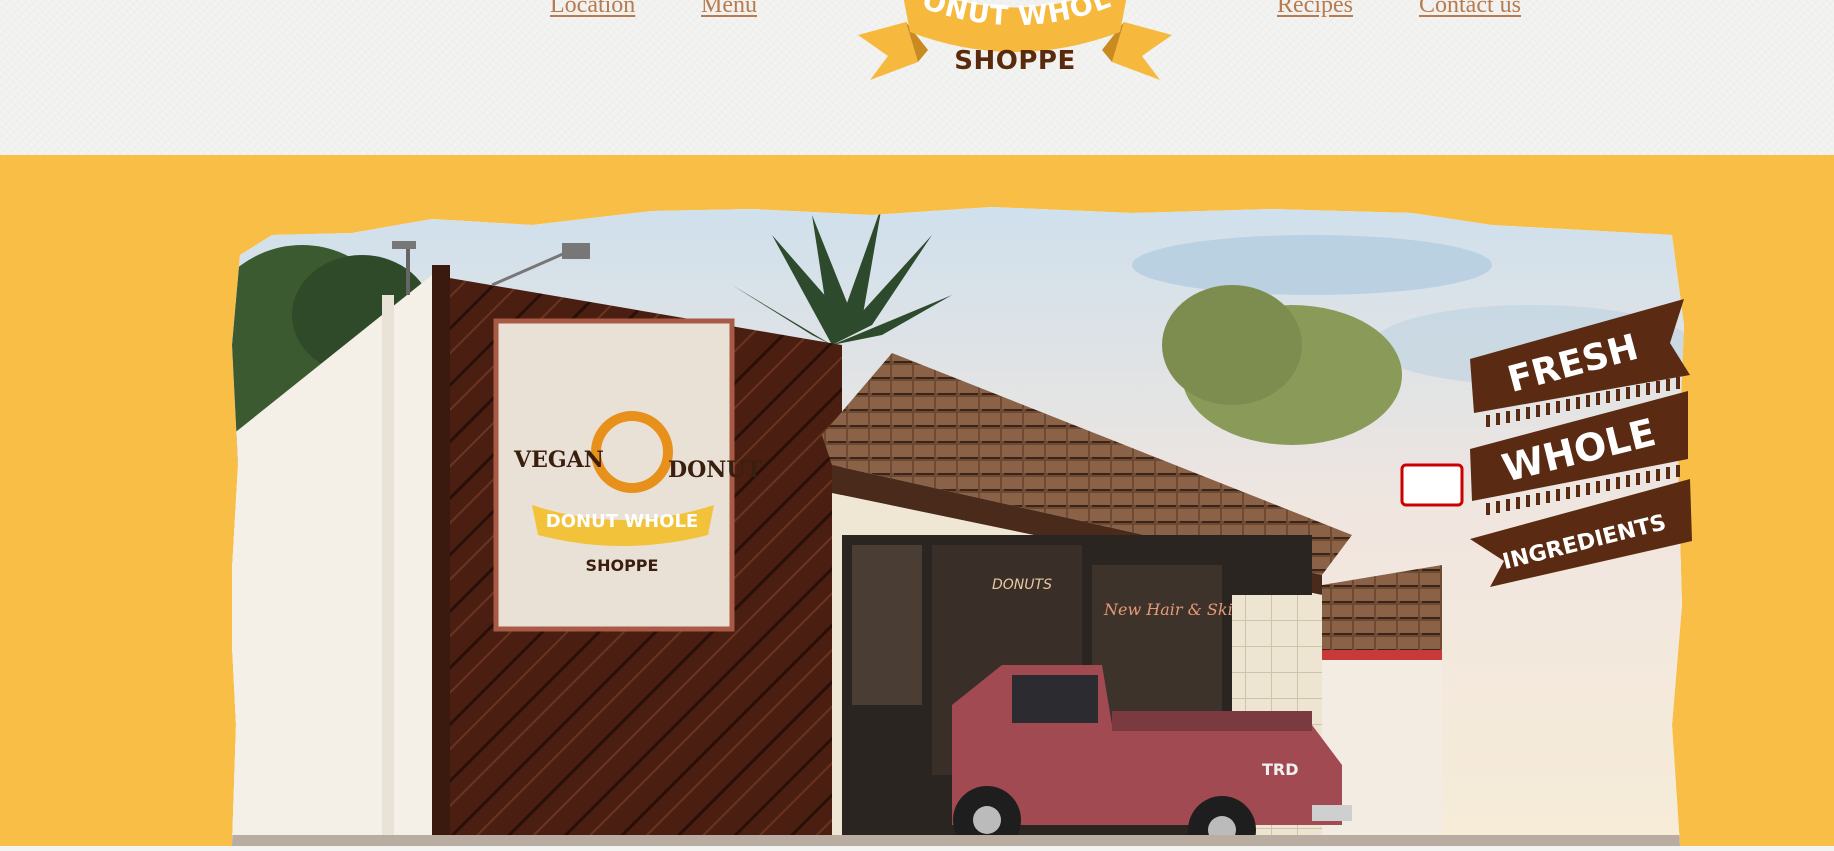  What do you see at coordinates (729, 9) in the screenshot?
I see `nav-link-menu: Menu` at bounding box center [729, 9].